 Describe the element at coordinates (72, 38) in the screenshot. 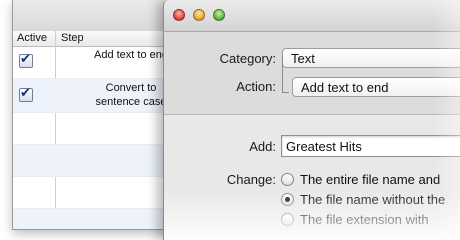

I see `column-header-step: Step` at that location.